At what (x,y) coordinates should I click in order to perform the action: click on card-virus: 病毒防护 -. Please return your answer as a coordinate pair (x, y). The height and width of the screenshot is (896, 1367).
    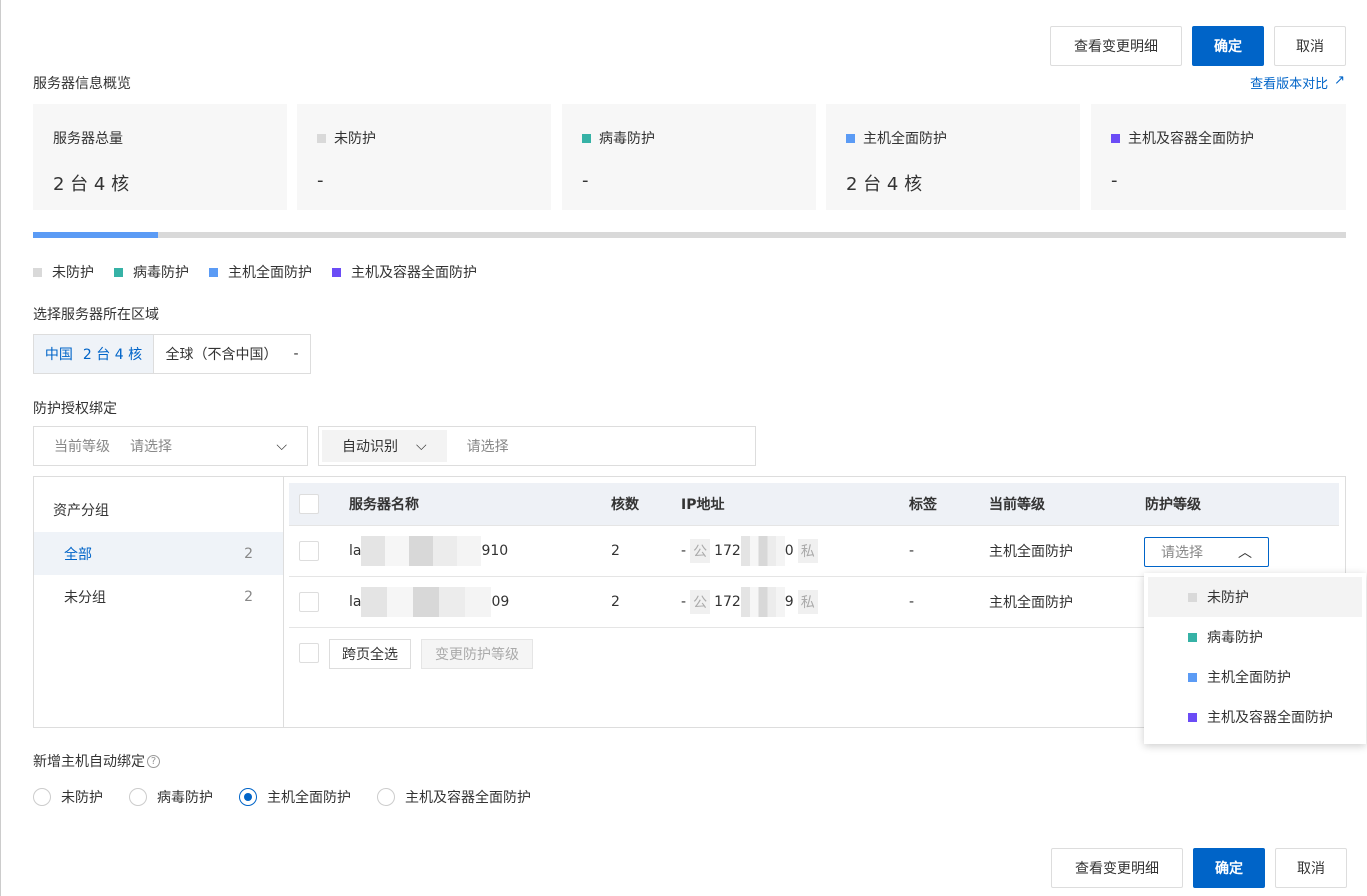
    Looking at the image, I should click on (689, 157).